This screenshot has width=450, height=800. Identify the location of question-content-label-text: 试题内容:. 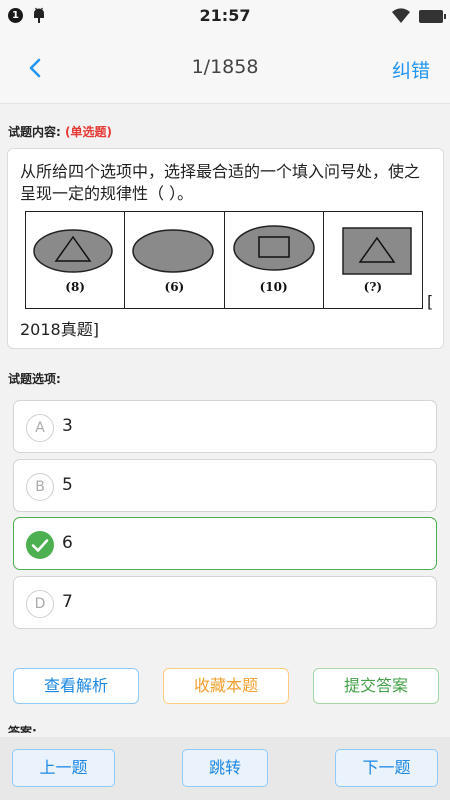
(34, 132).